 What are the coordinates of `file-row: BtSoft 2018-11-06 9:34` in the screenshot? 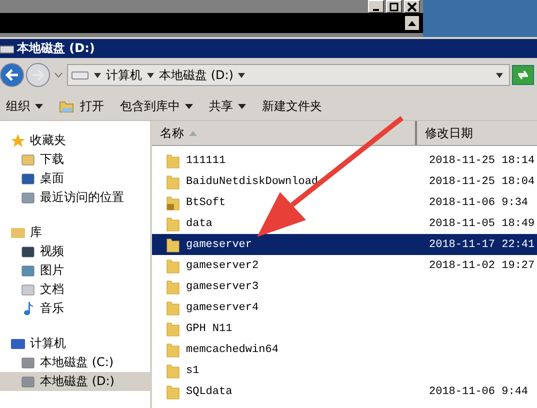 It's located at (344, 202).